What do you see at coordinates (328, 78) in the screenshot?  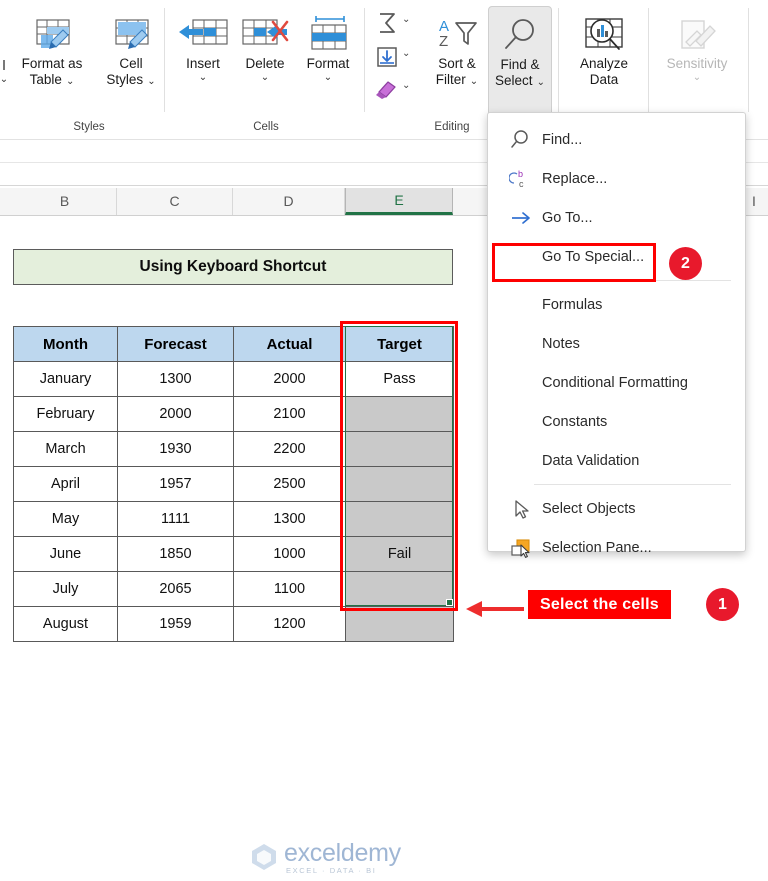 I see `format-chevron-icon: ⌄` at bounding box center [328, 78].